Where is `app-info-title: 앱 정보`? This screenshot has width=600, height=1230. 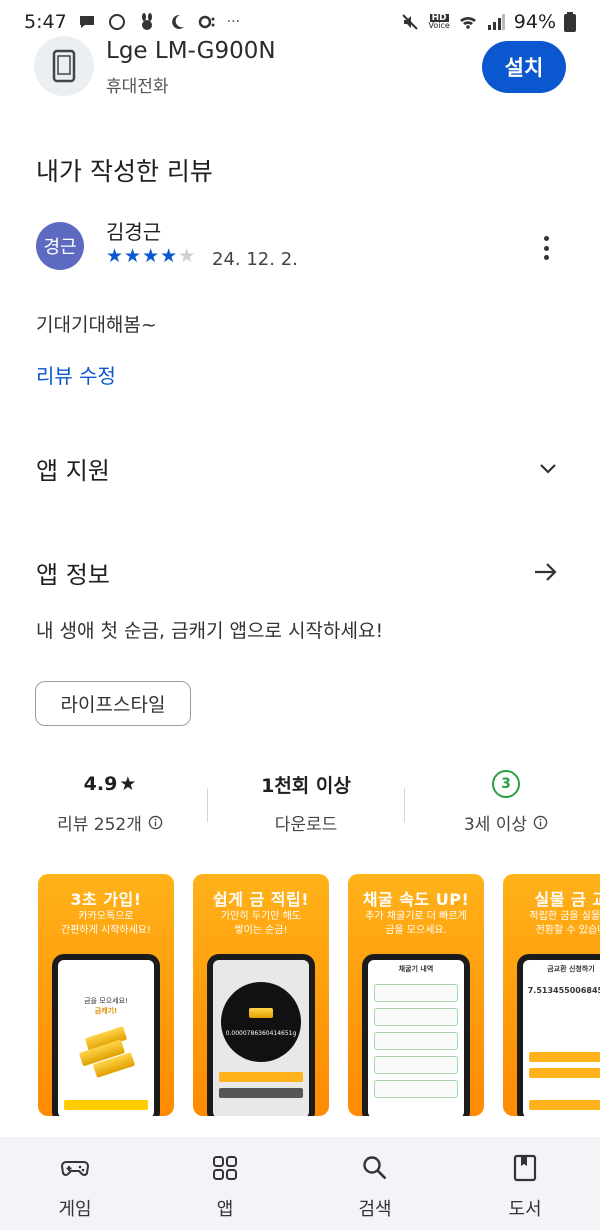
app-info-title: 앱 정보 is located at coordinates (73, 574).